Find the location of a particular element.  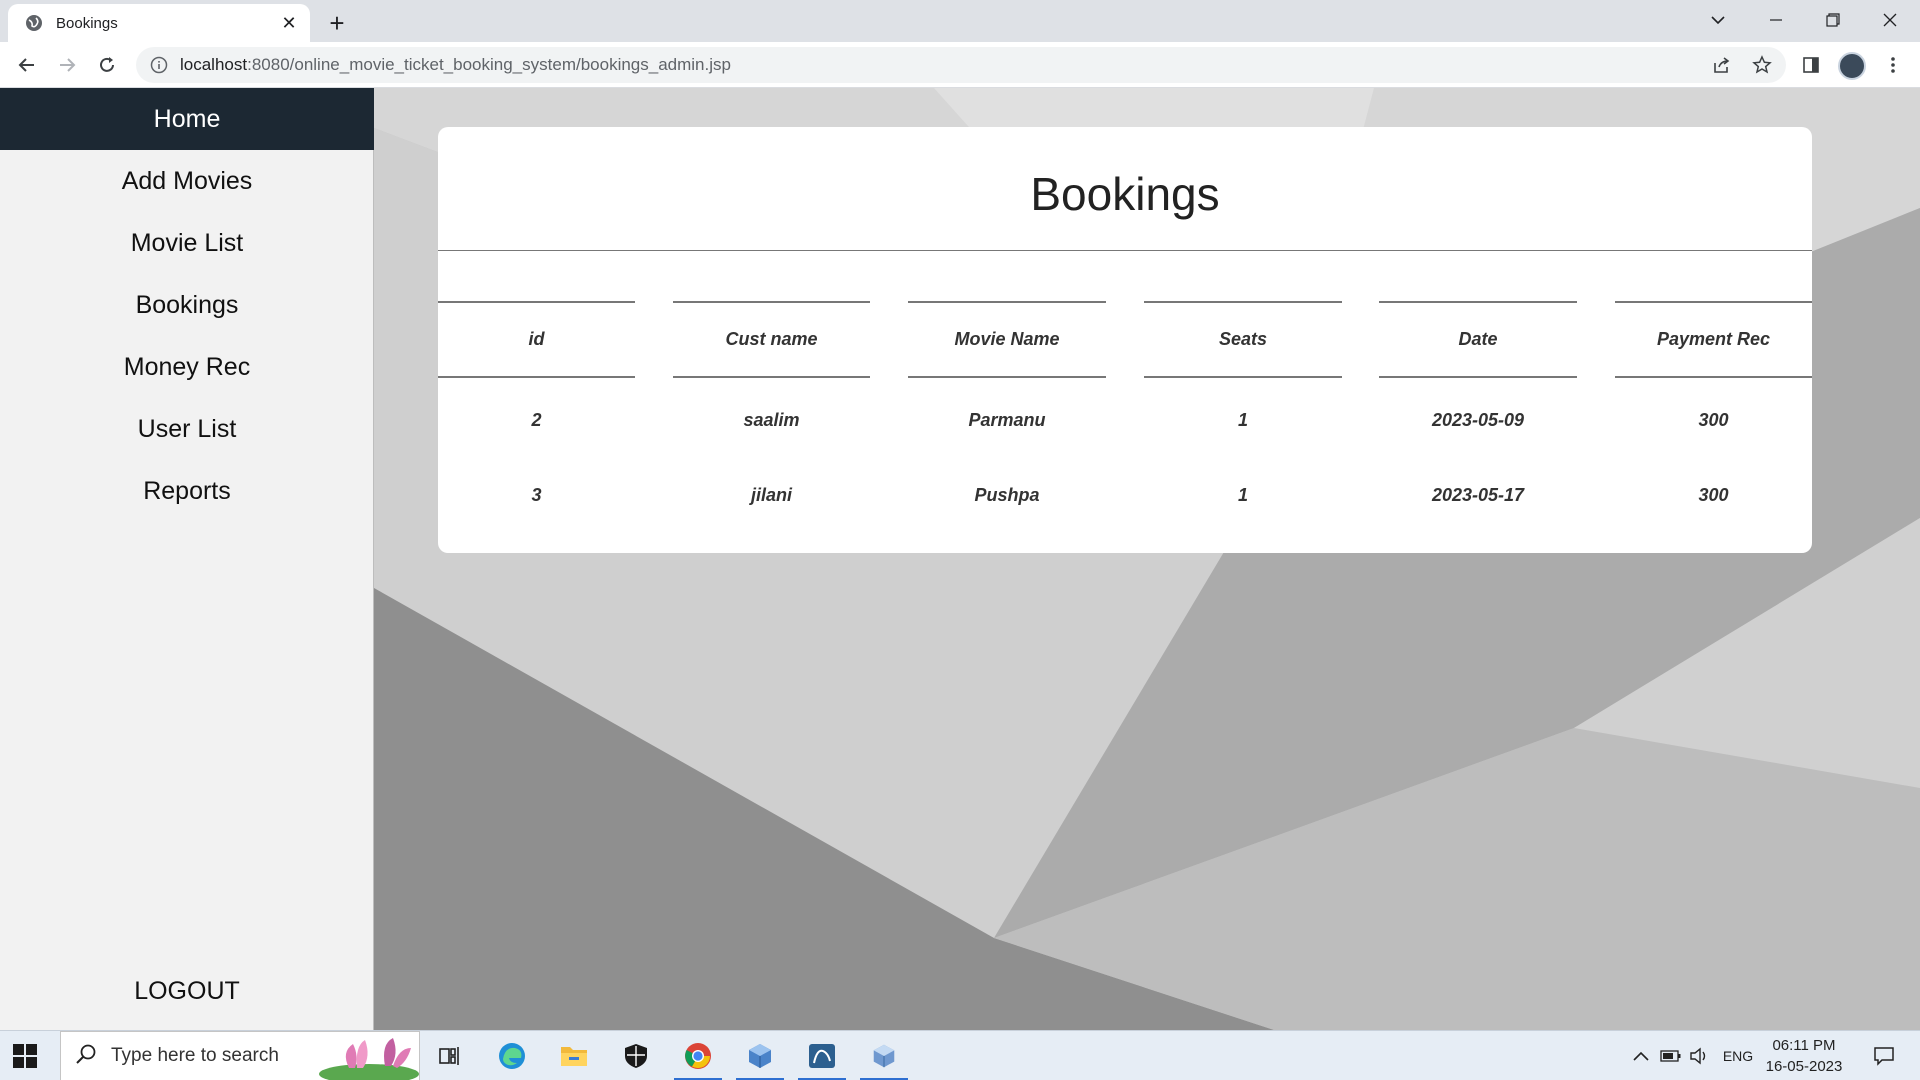

close-tab-icon: ✕ is located at coordinates (289, 23).